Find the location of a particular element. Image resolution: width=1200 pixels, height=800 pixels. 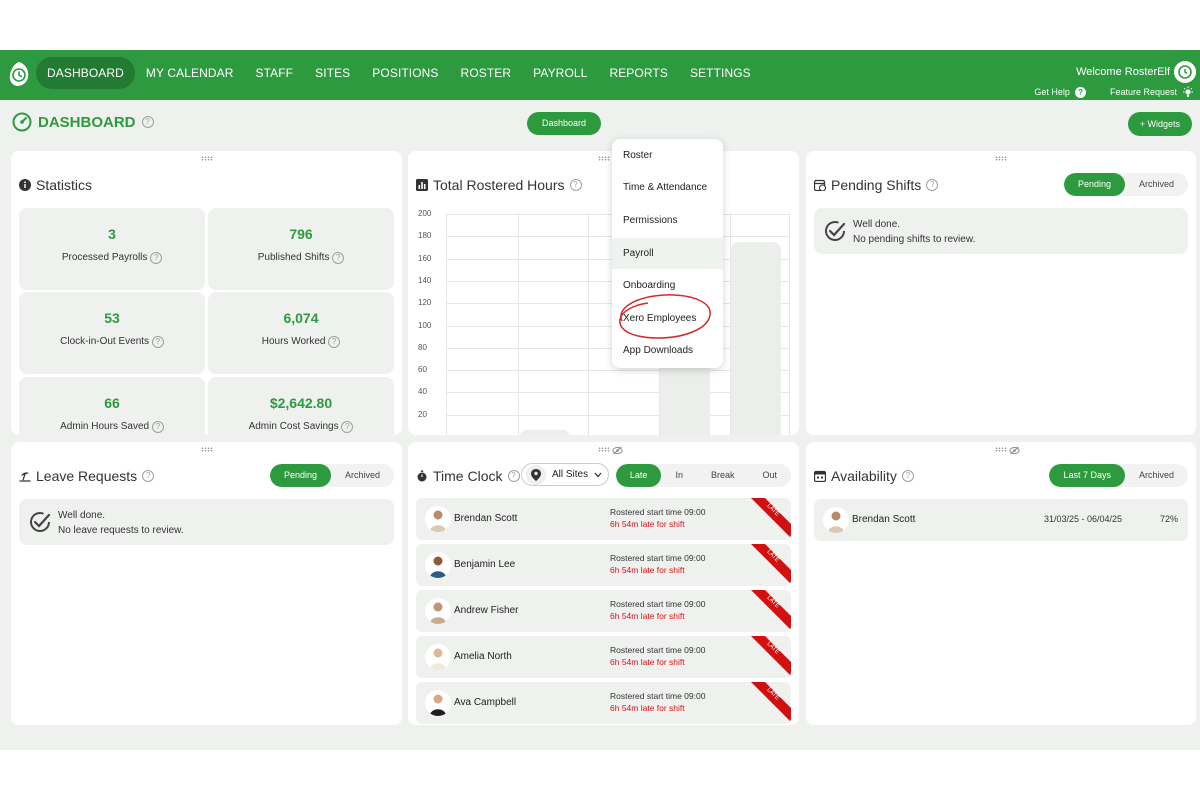

stat-admin-cost-savings: $2,642.80 Admin Cost Savings ? is located at coordinates (301, 406).